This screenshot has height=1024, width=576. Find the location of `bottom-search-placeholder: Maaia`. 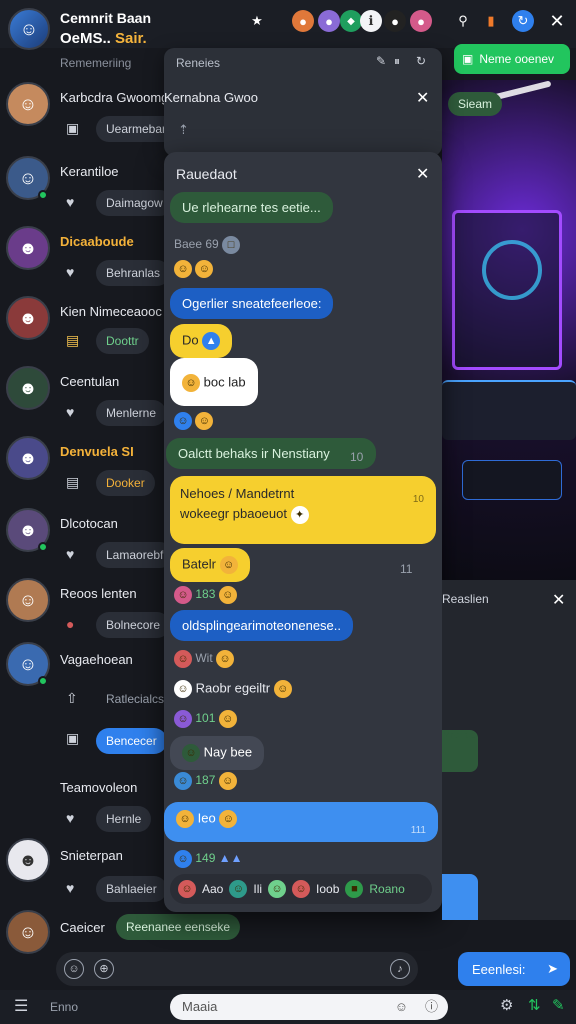

bottom-search-placeholder: Maaia is located at coordinates (200, 1006).